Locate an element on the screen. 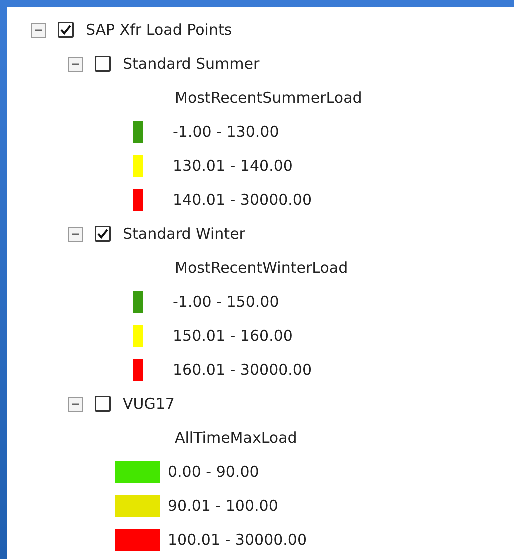  layer-name: VUG17 is located at coordinates (149, 404).